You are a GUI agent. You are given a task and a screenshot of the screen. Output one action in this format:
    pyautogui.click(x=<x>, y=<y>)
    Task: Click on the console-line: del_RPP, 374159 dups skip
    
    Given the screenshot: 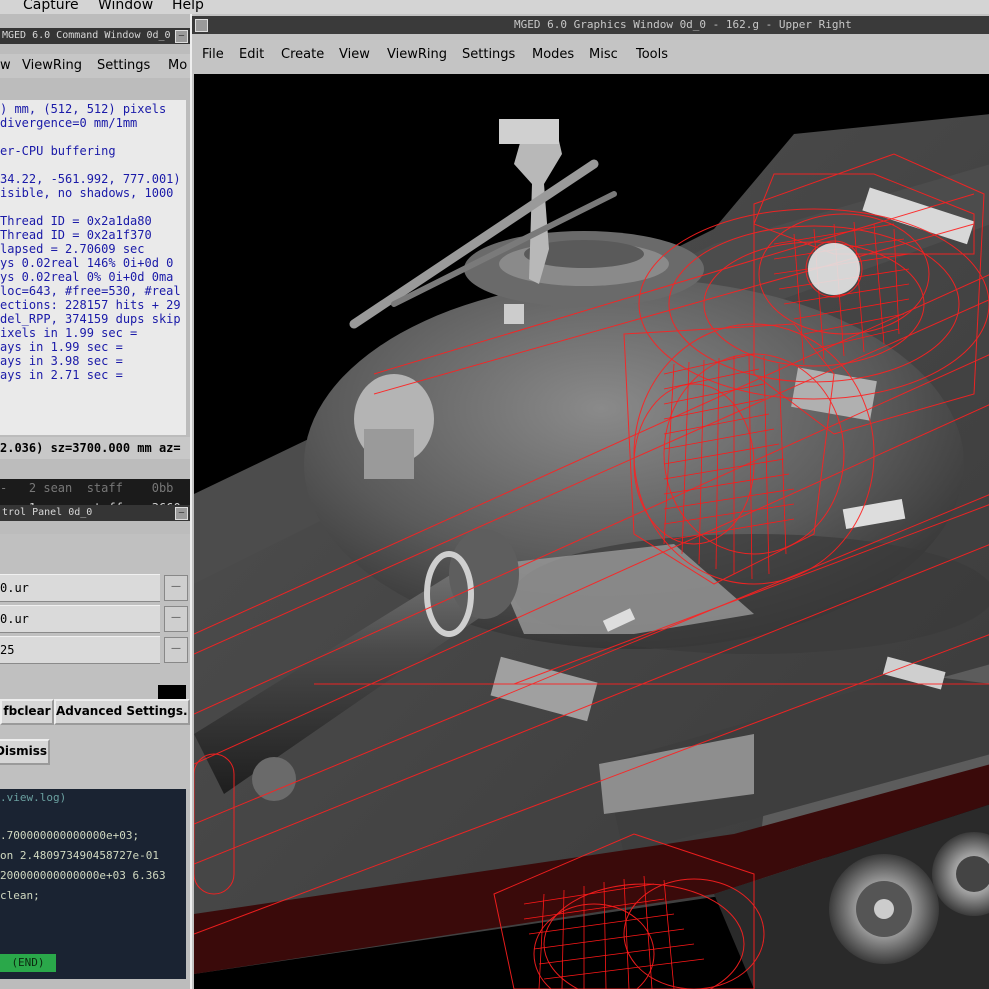 What is the action you would take?
    pyautogui.click(x=90, y=319)
    